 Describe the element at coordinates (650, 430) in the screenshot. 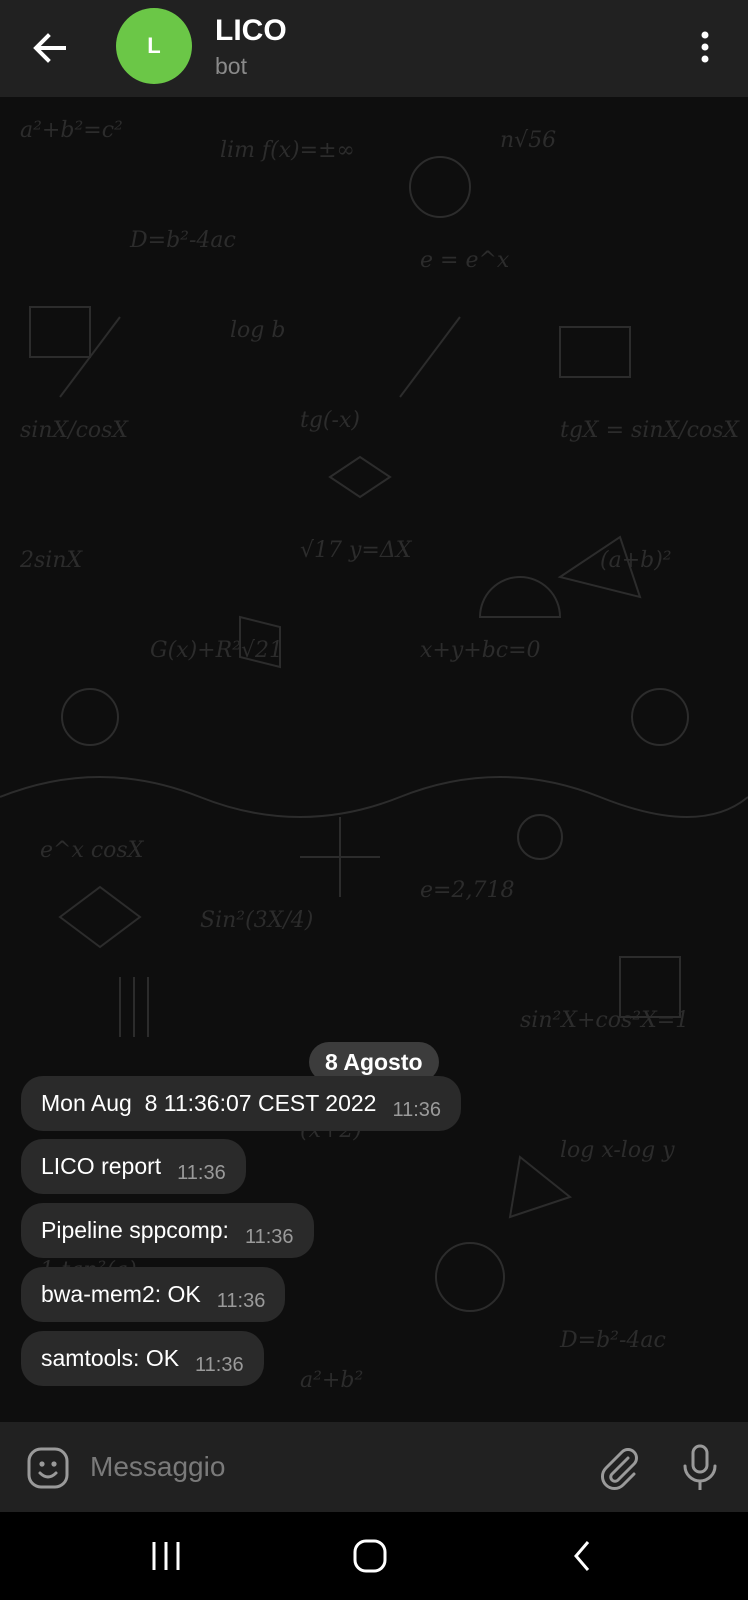

I see `svg-text: tgX = sinX/cosX` at that location.